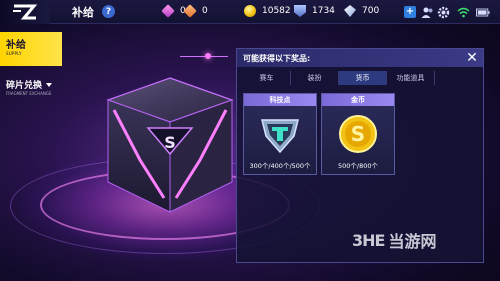 The image size is (500, 281). I want to click on watermark: 3HE 当游网, so click(394, 240).